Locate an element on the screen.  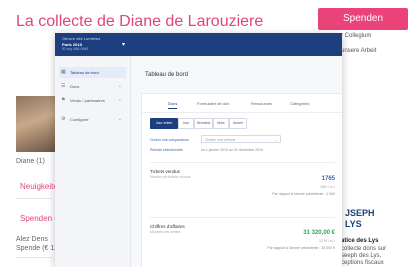
page-title: La collecte de Diane de Larouziere is located at coordinates (140, 21).